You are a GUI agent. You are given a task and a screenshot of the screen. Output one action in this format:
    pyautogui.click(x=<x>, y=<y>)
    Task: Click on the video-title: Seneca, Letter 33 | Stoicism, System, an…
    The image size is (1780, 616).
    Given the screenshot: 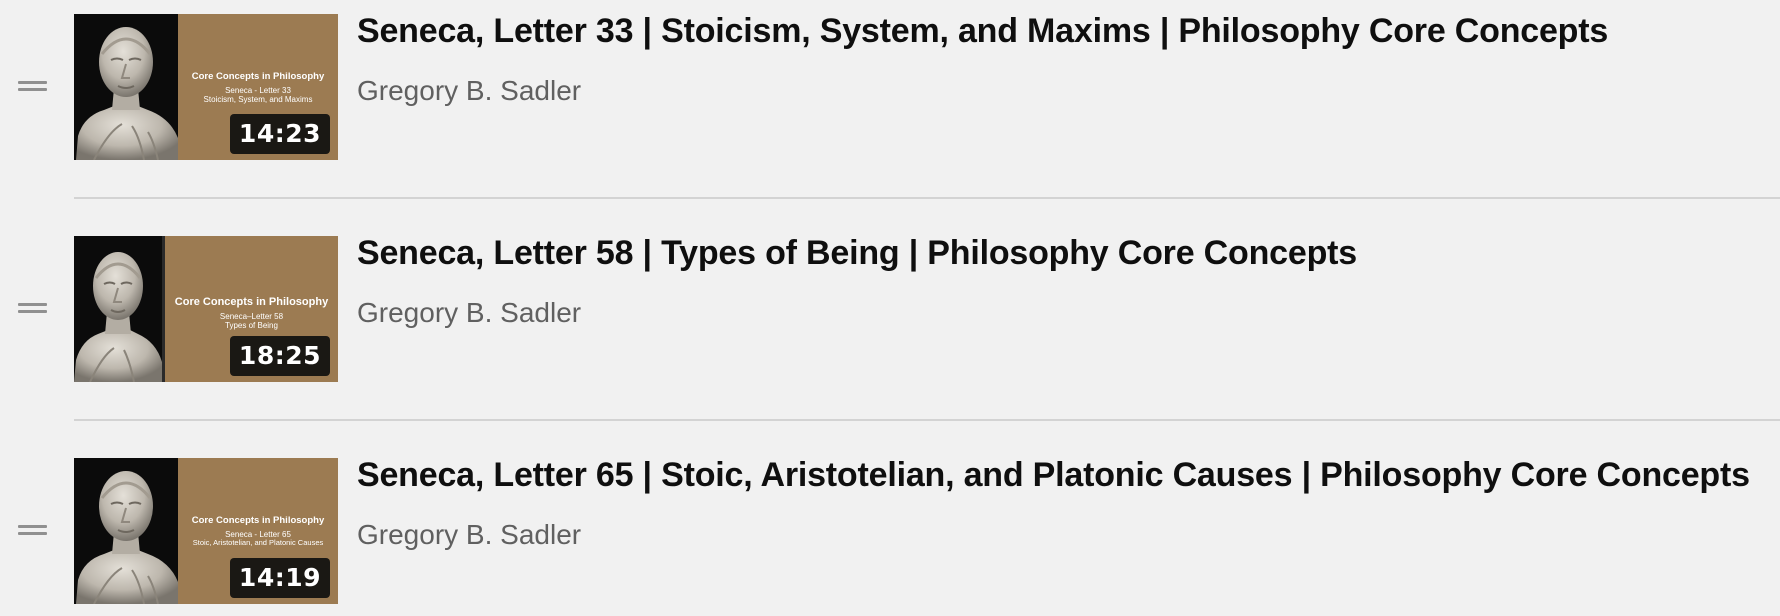 What is the action you would take?
    pyautogui.click(x=982, y=31)
    